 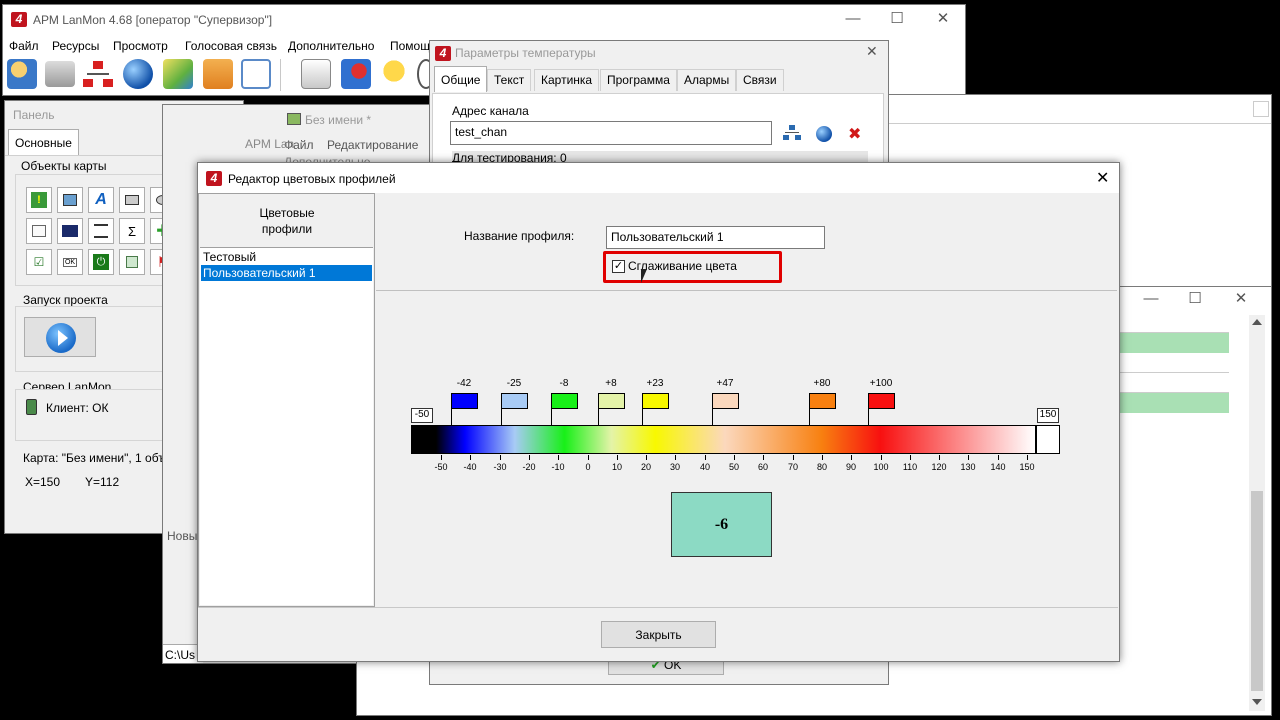 What do you see at coordinates (153, 20) in the screenshot?
I see `main-window-title: АРМ LanMon 4.68 [оператор "Супервизор"]` at bounding box center [153, 20].